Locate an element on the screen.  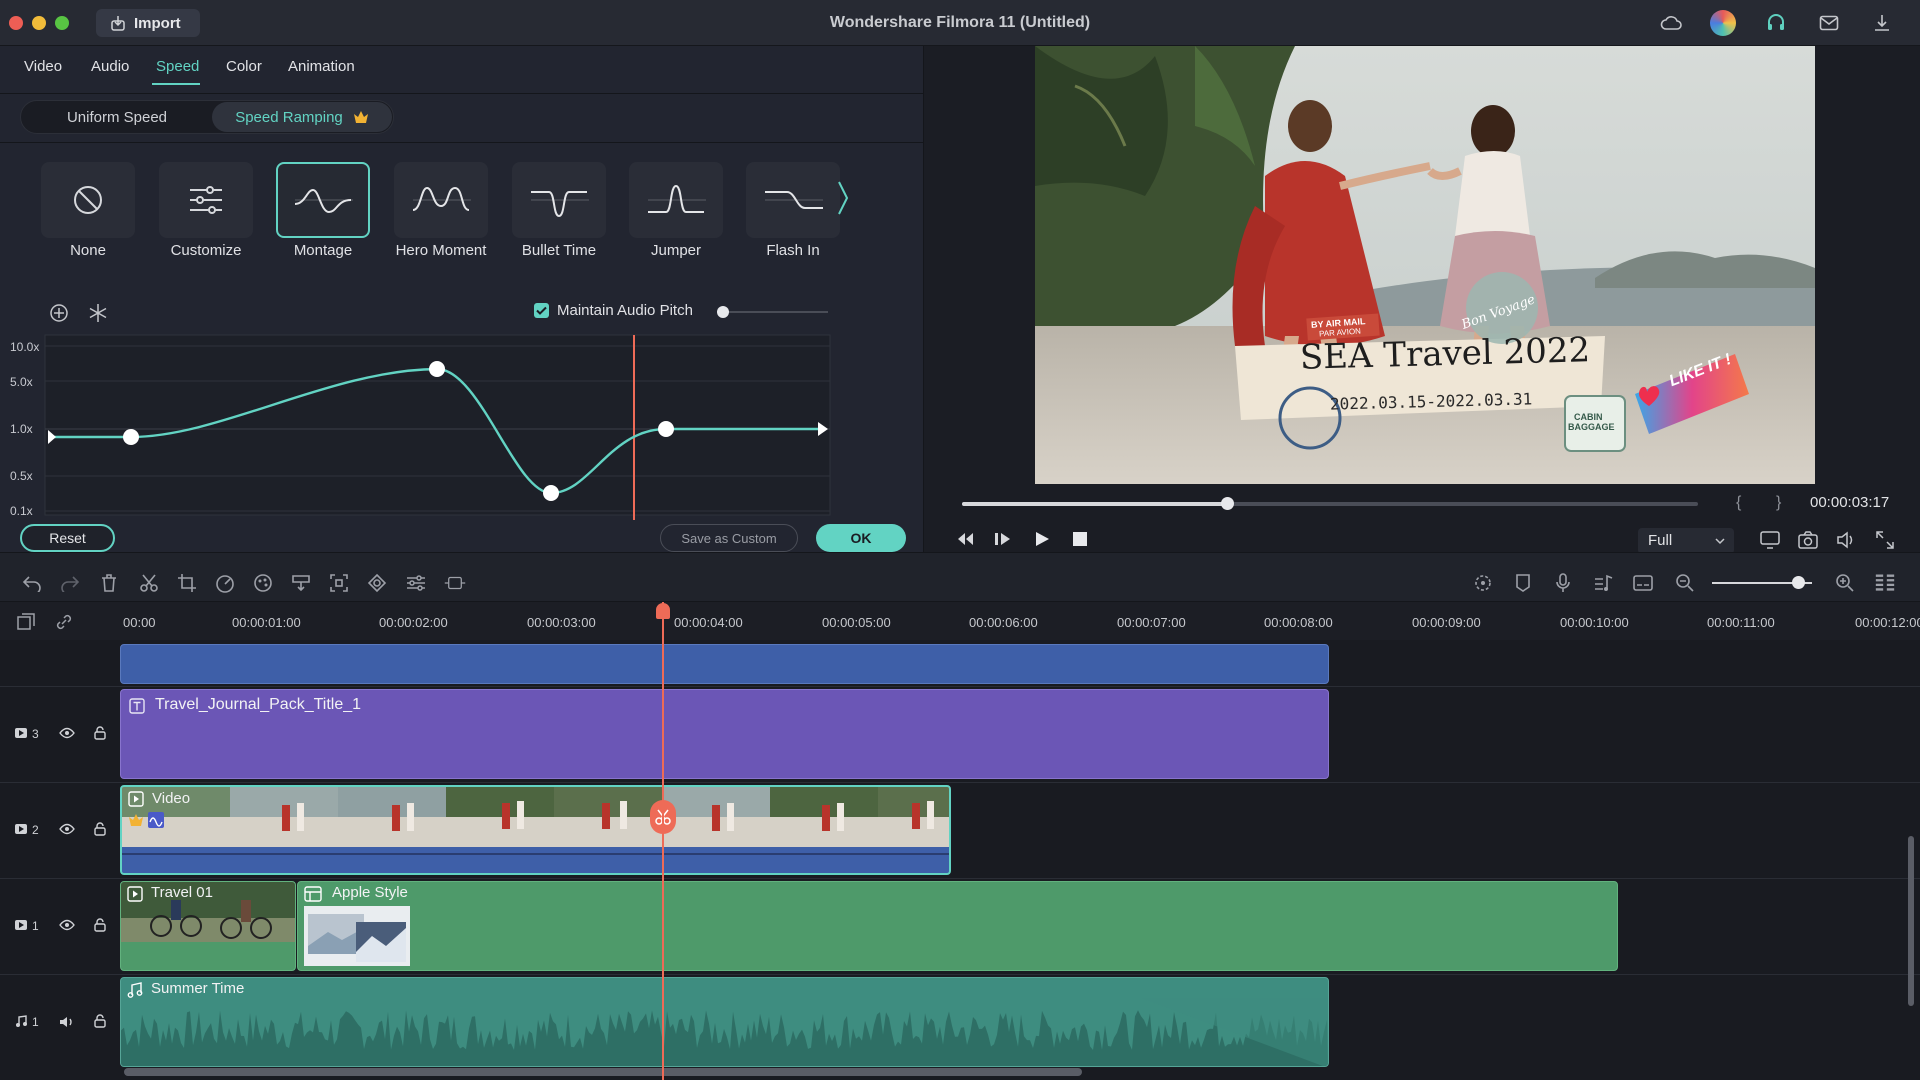
preview-quality-value: Full is located at coordinates (1660, 540).